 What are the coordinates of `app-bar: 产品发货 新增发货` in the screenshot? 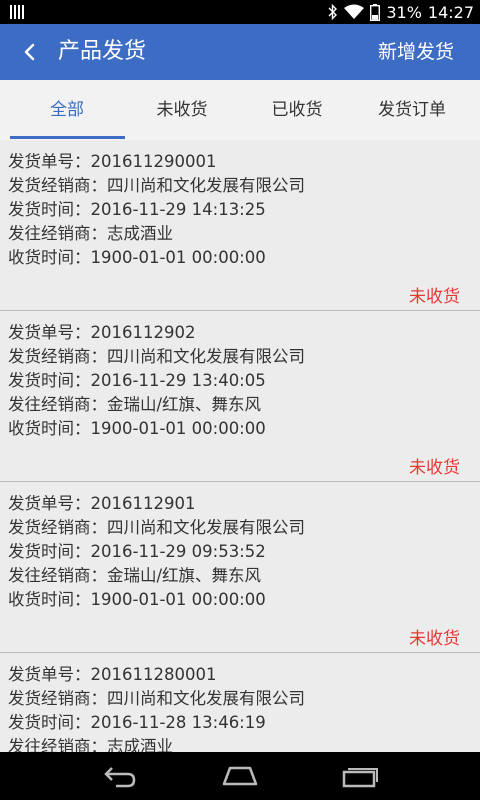 It's located at (240, 52).